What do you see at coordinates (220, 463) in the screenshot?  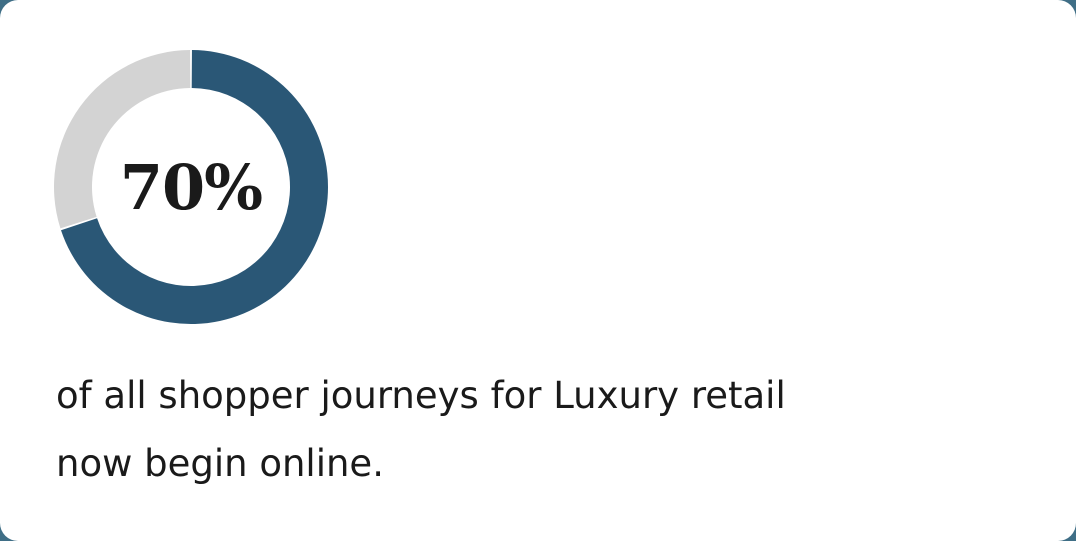 I see `caption-line-2: now begin online.` at bounding box center [220, 463].